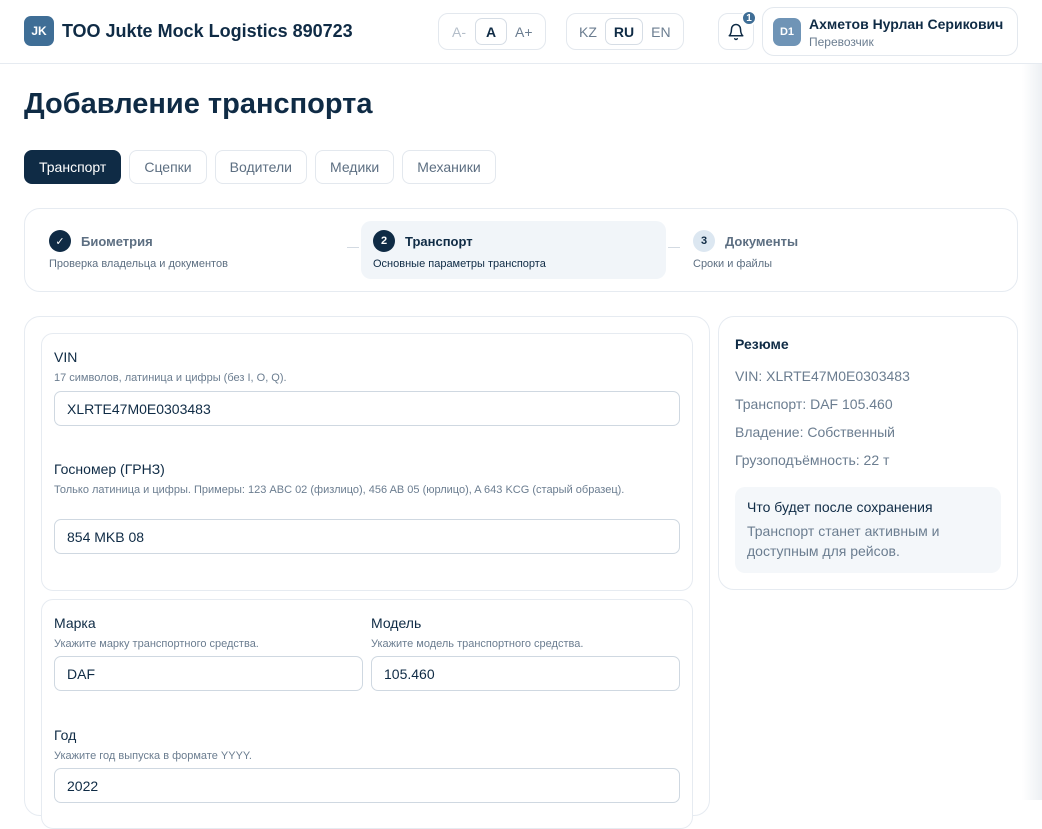 This screenshot has width=1042, height=829. What do you see at coordinates (831, 250) in the screenshot?
I see `step-documents: 3 Документы Сроки и файлы` at bounding box center [831, 250].